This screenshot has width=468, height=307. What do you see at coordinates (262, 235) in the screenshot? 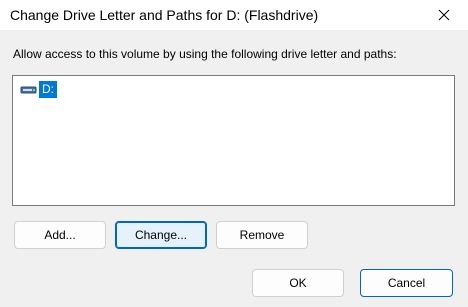
I see `remove-button: Remove` at bounding box center [262, 235].